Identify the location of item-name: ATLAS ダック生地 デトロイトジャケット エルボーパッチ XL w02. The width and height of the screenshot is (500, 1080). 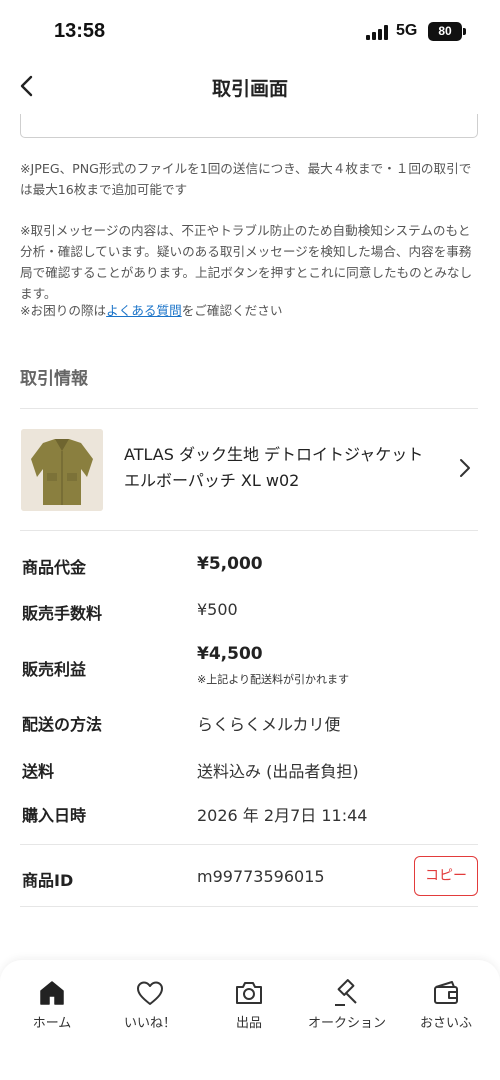
(274, 467).